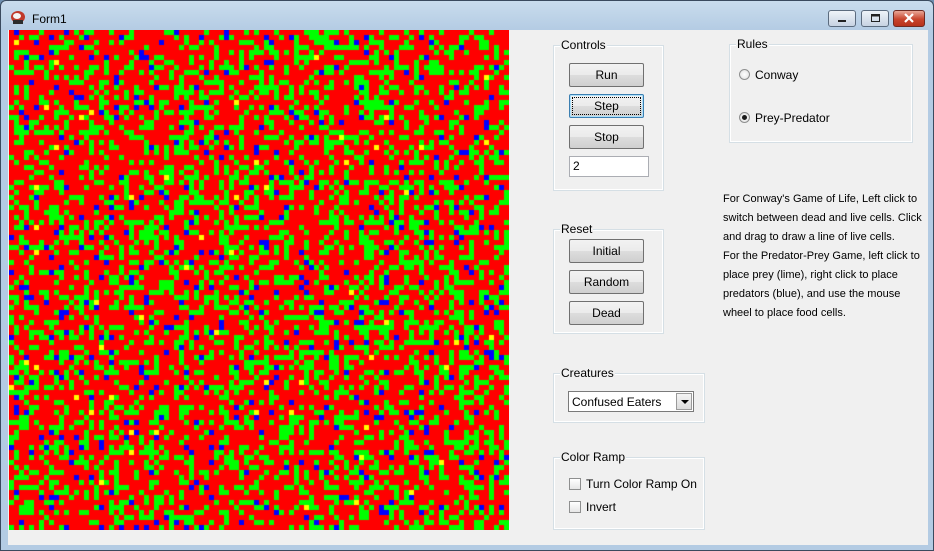  What do you see at coordinates (776, 75) in the screenshot?
I see `conway-label: Conway` at bounding box center [776, 75].